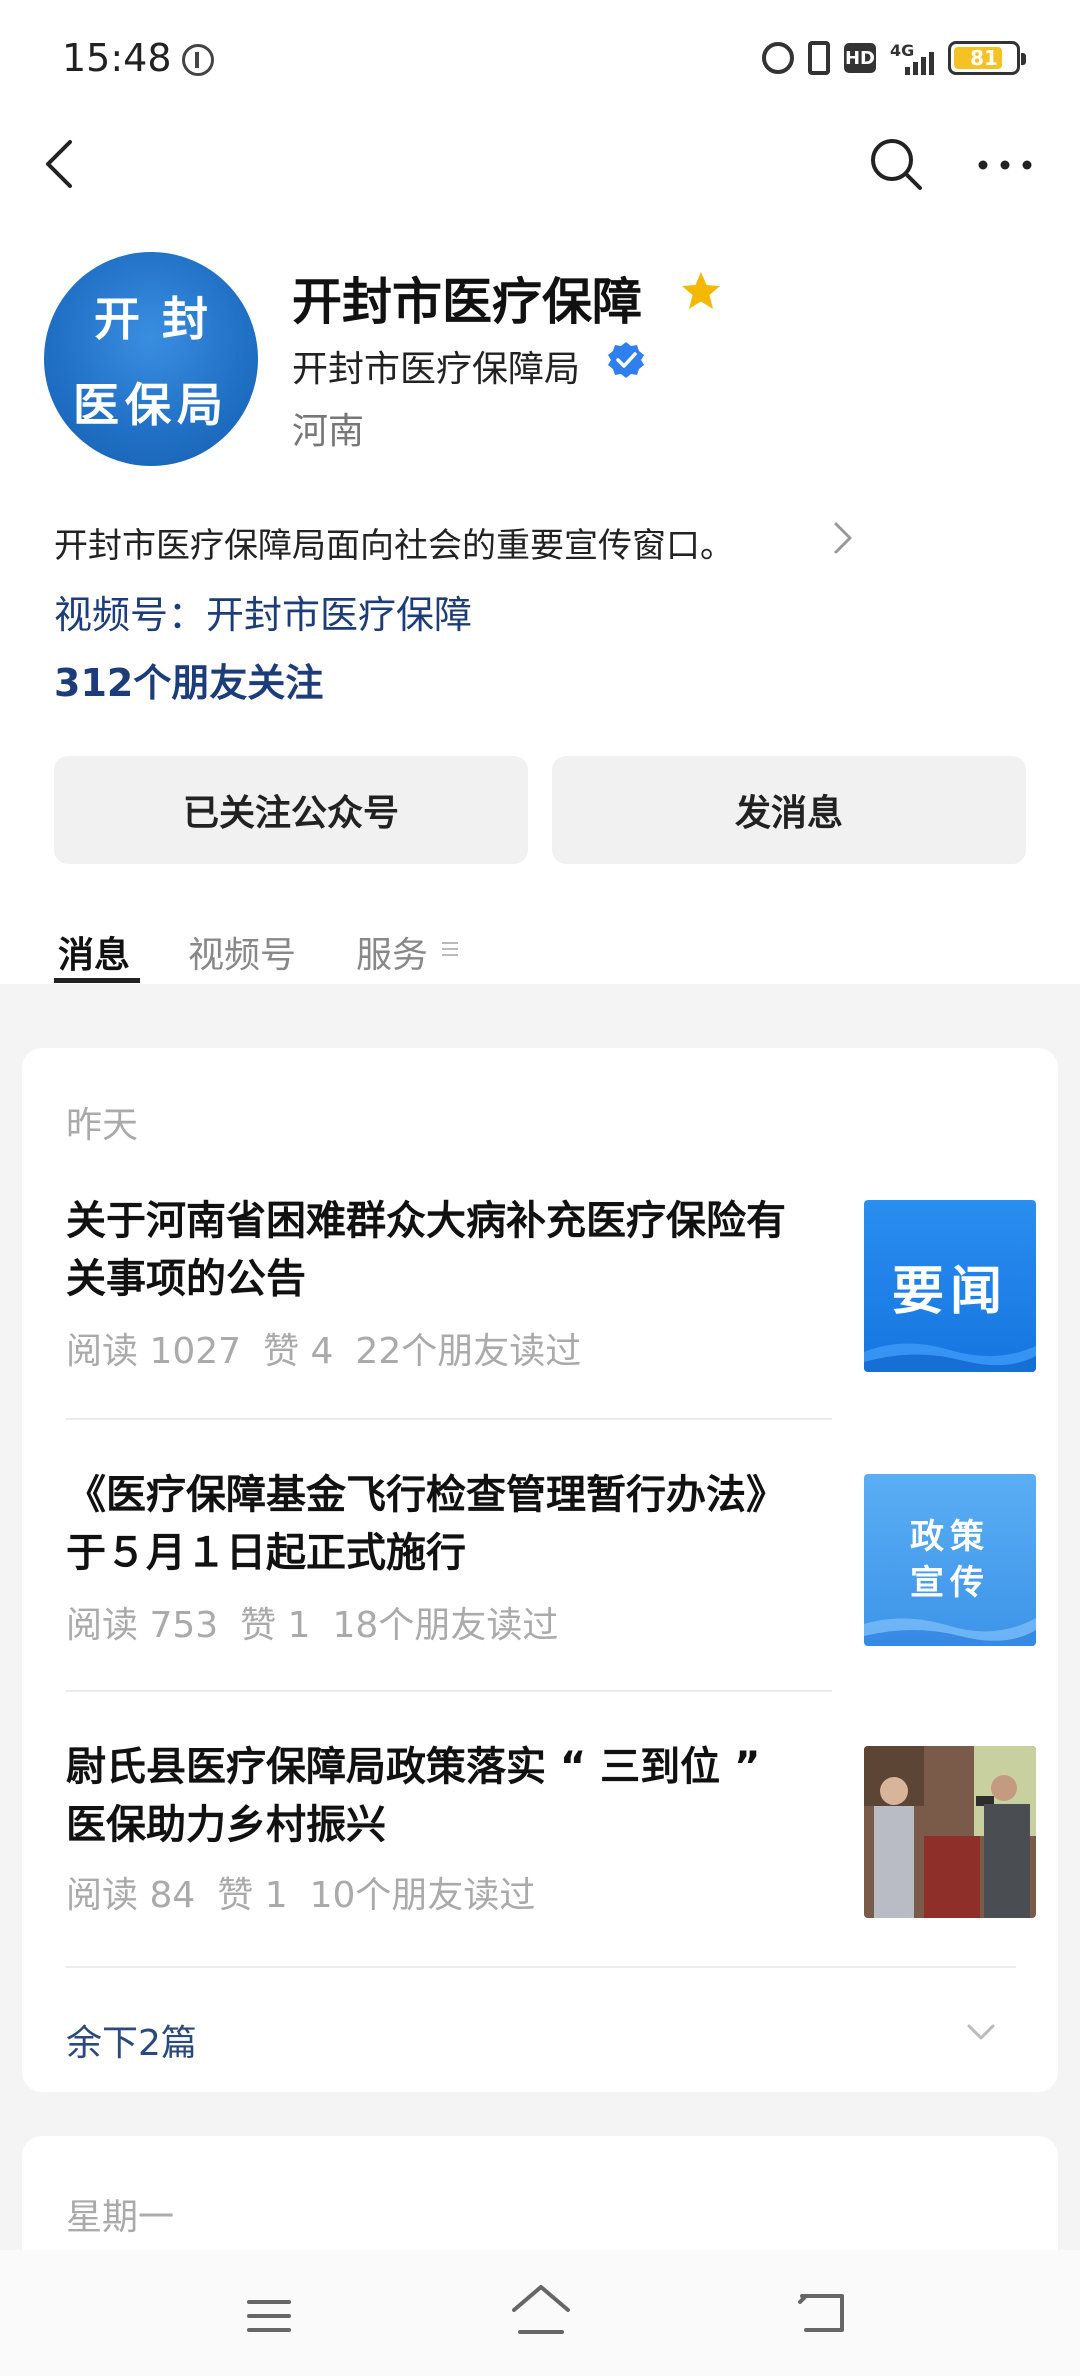 This screenshot has width=1080, height=2376. What do you see at coordinates (431, 1250) in the screenshot?
I see `article-title: 关于河南省困难群众大病补充医疗保险有关事项的公告` at bounding box center [431, 1250].